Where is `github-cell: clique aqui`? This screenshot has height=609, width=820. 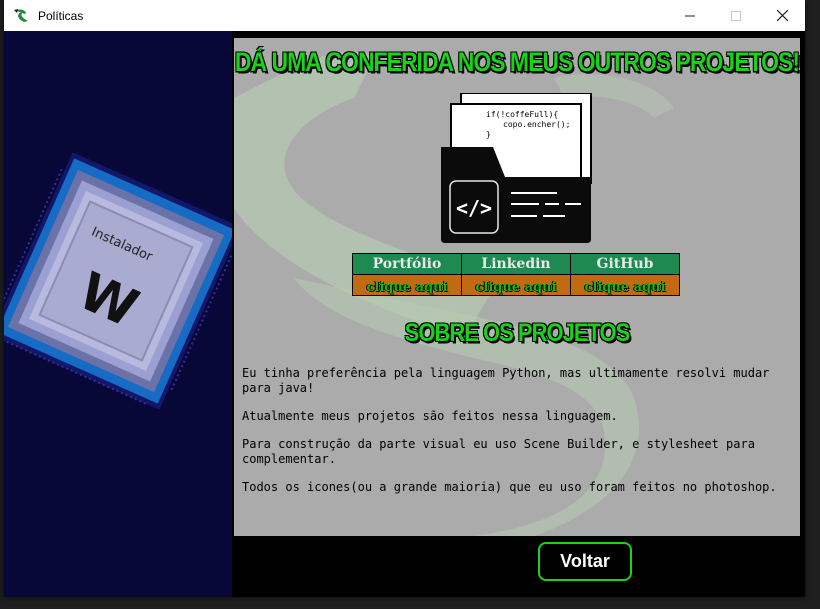
github-cell: clique aqui is located at coordinates (625, 285).